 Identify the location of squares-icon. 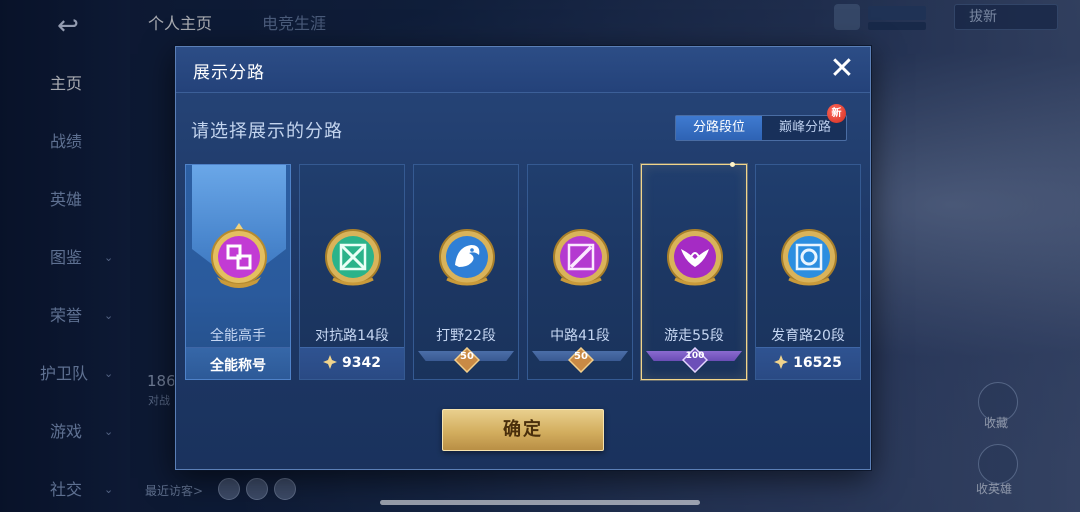
(239, 255).